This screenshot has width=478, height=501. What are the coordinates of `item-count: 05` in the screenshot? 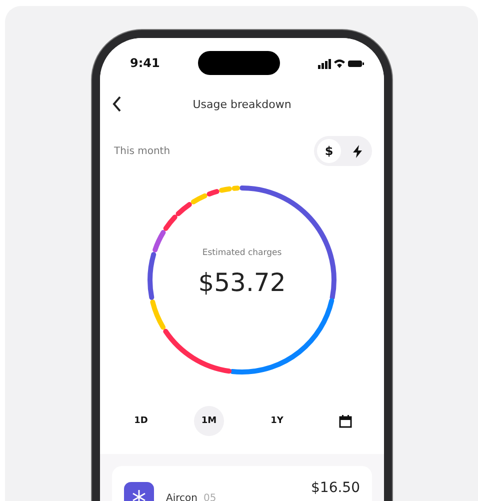 It's located at (209, 497).